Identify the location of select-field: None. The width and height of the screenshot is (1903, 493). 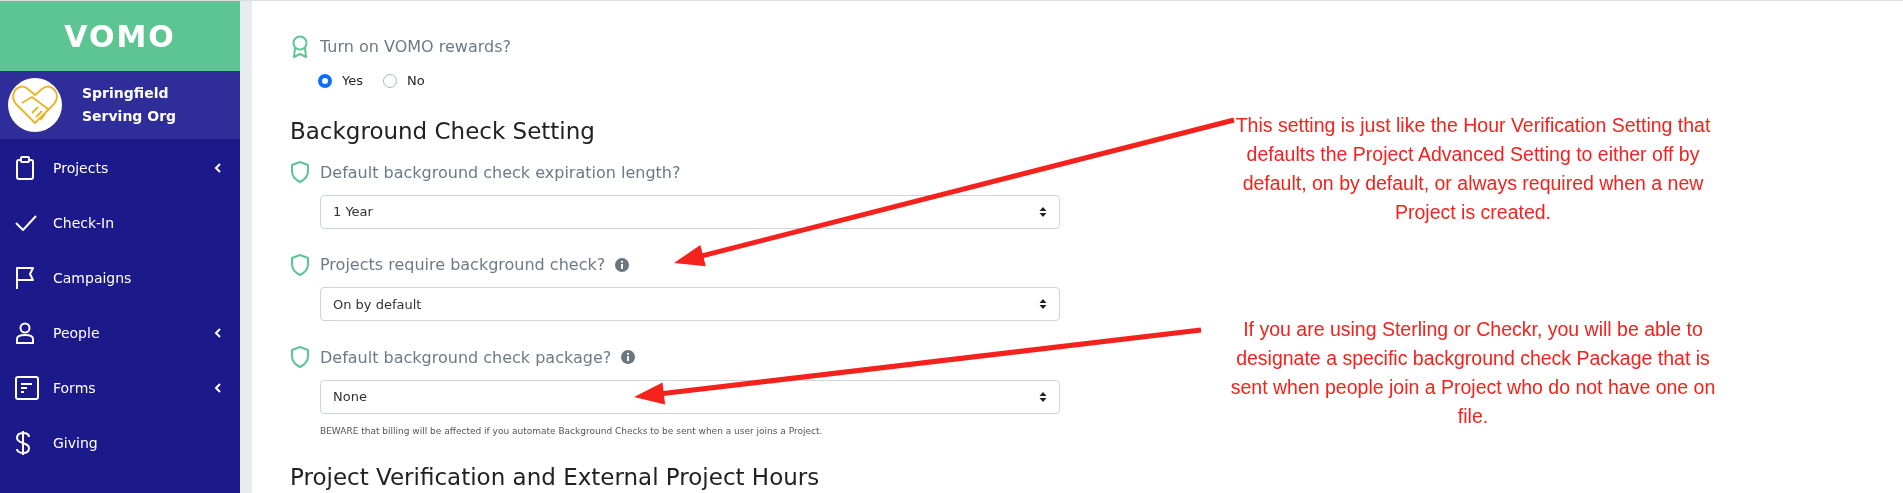
(690, 396).